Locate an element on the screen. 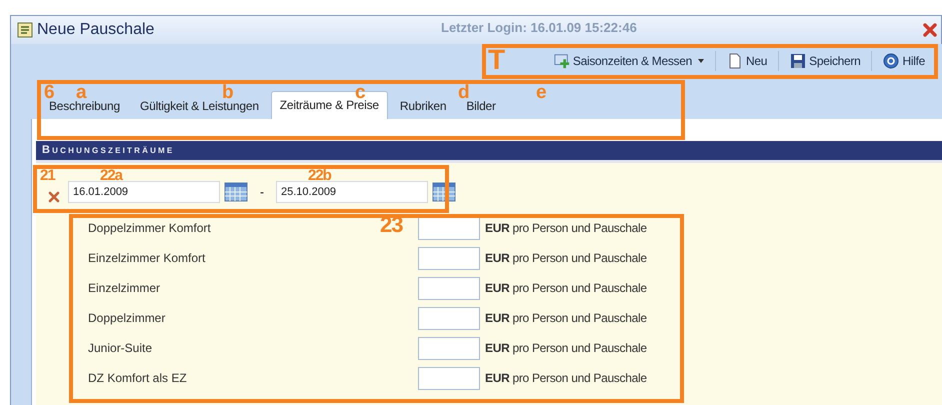 This screenshot has width=942, height=405. annotation-label: a is located at coordinates (81, 92).